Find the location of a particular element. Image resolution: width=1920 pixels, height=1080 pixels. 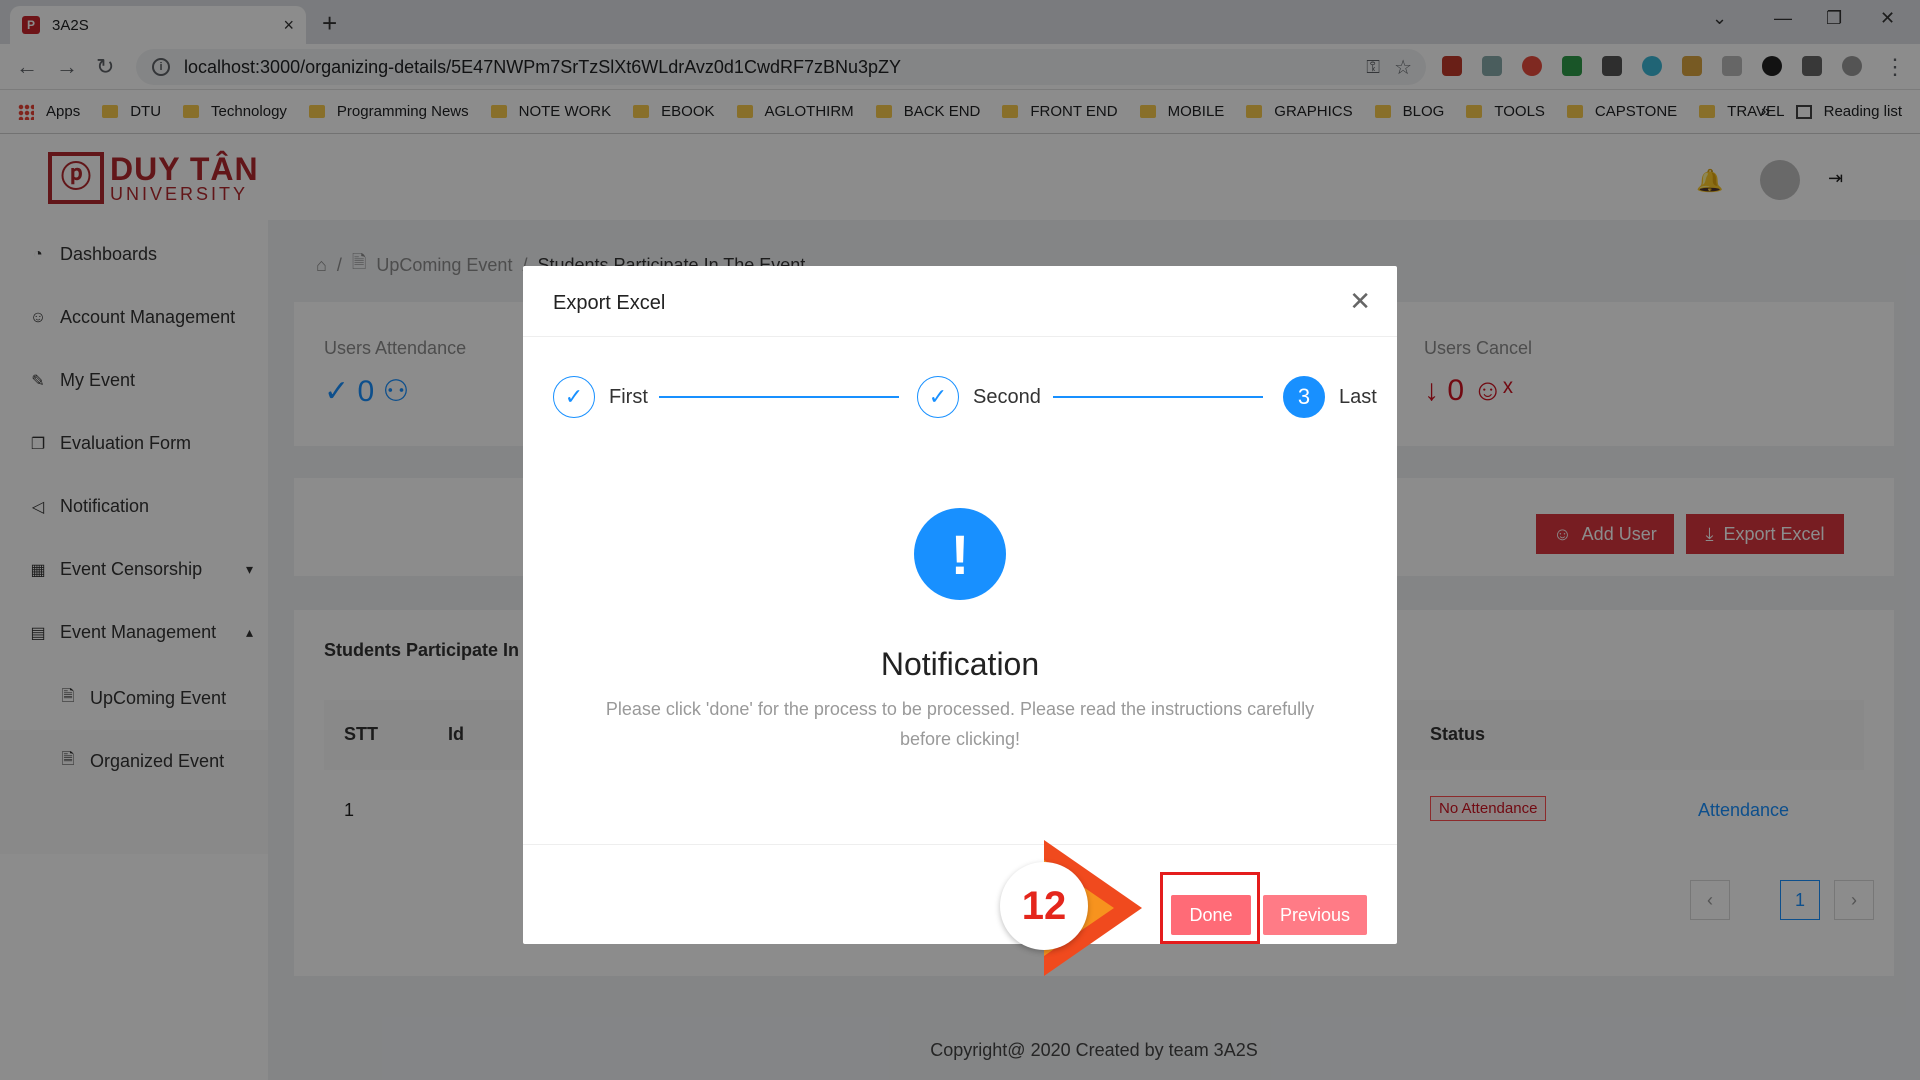

exclamation-icon: ! is located at coordinates (960, 554).